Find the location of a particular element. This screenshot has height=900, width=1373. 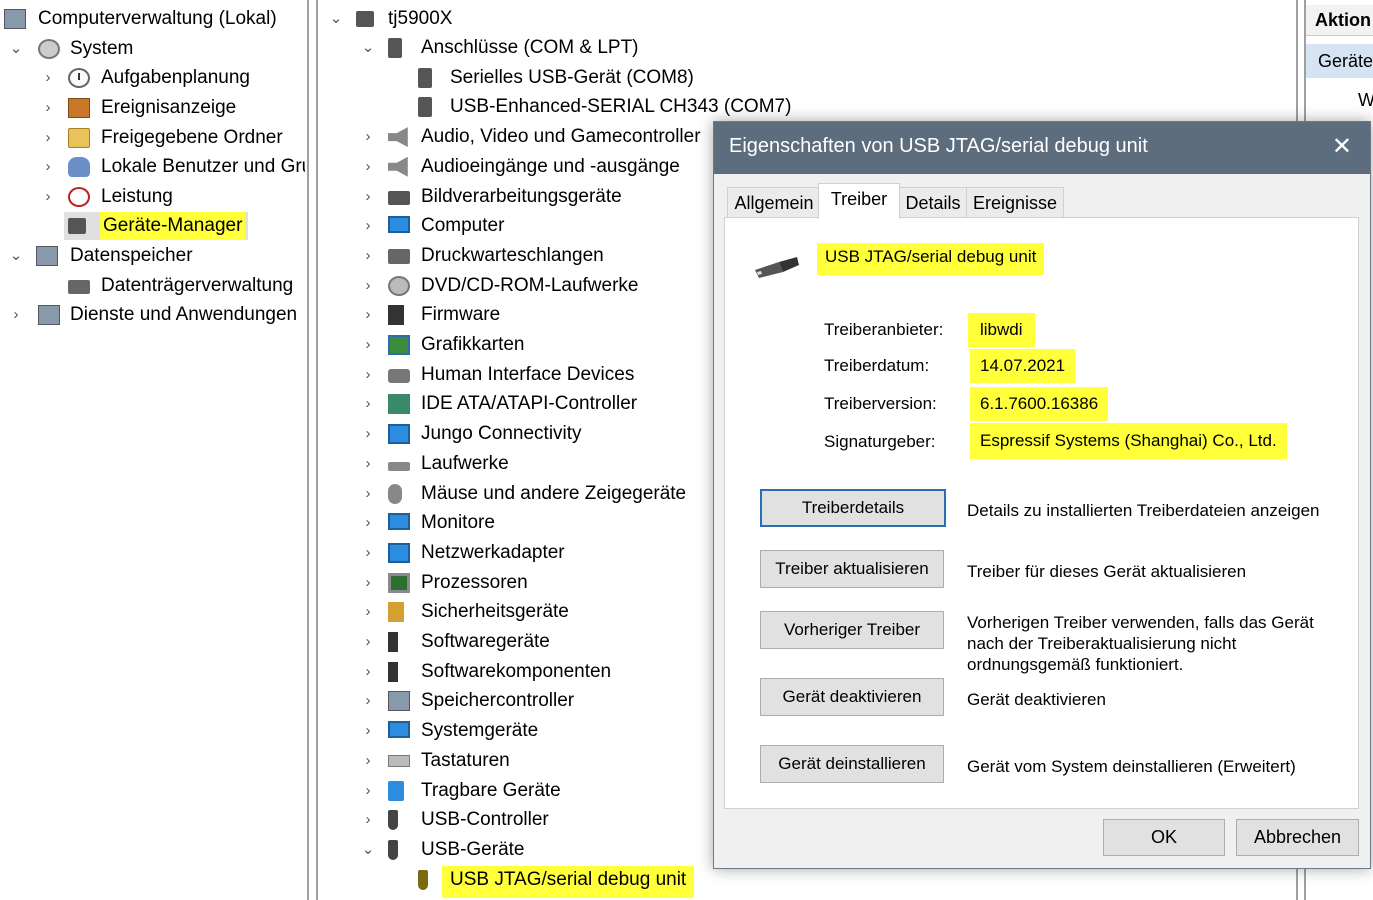

update-driver-desc: Treiber für dieses Gerät aktualisieren is located at coordinates (1107, 571).